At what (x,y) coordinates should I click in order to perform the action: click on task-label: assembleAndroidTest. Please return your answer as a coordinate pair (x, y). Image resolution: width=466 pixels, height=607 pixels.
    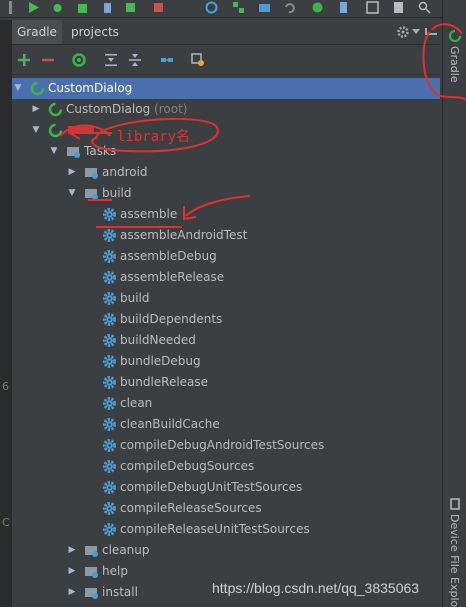
    Looking at the image, I should click on (184, 235).